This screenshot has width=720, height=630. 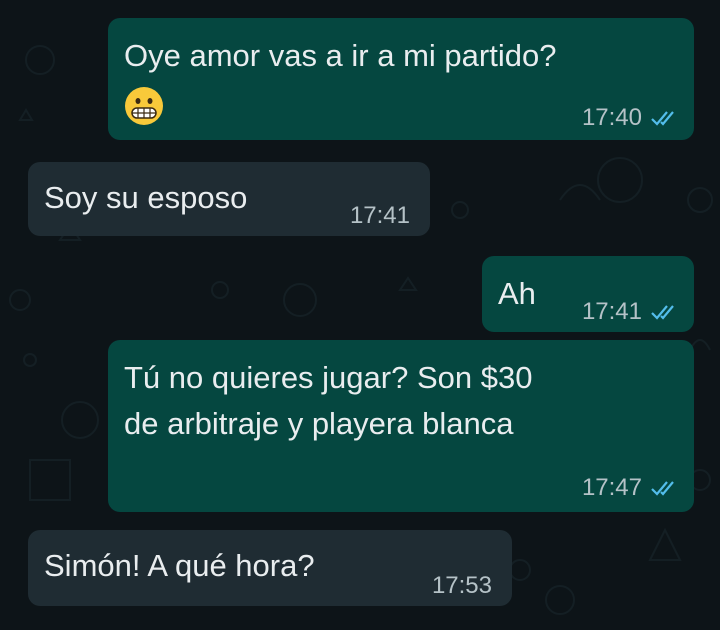 I want to click on message-text: Oye amor vas a ir a mi partido?, so click(x=340, y=55).